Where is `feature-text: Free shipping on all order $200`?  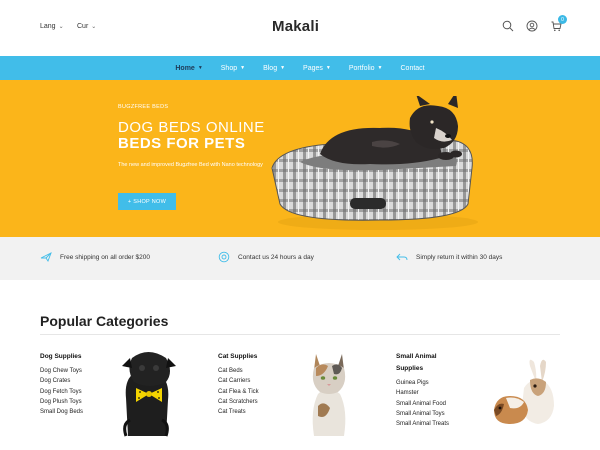 feature-text: Free shipping on all order $200 is located at coordinates (105, 257).